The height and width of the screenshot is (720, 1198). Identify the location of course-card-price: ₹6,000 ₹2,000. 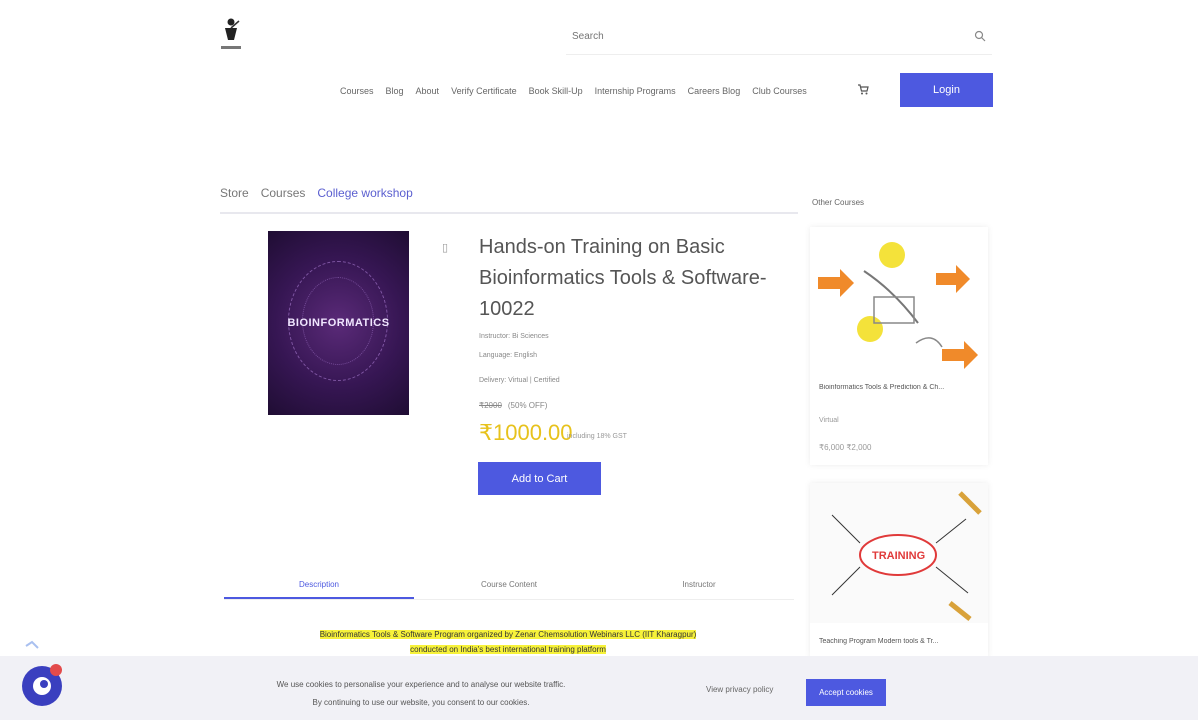
(845, 447).